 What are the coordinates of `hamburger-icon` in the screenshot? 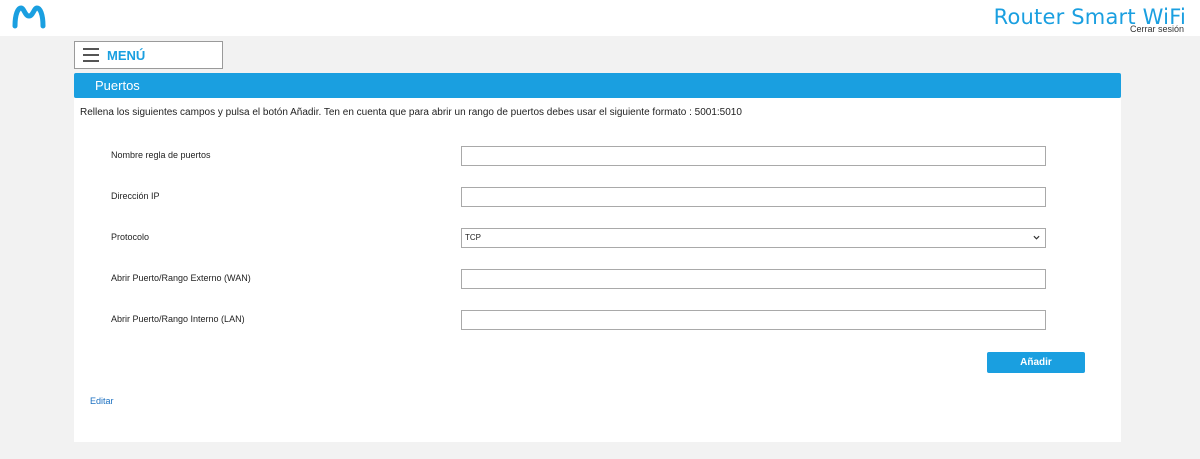 It's located at (91, 55).